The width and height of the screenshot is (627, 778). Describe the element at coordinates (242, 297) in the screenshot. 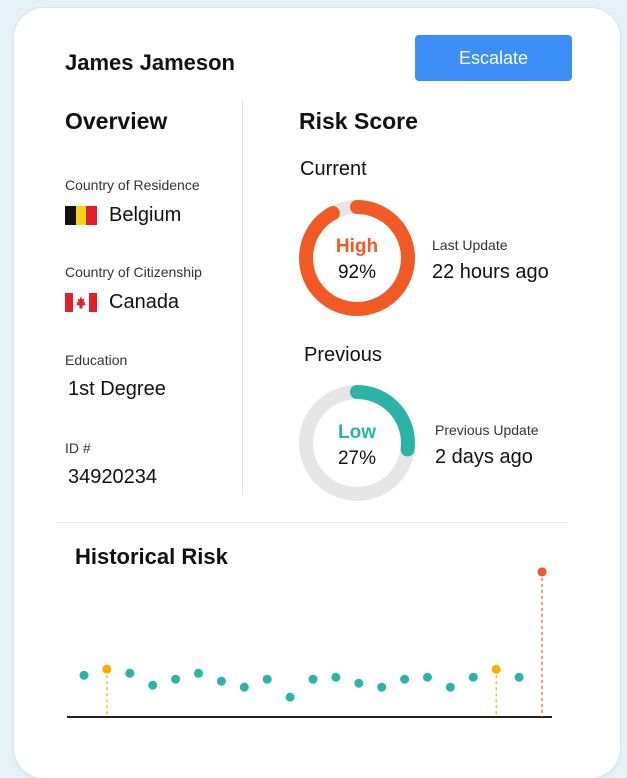

I see `column-divider` at that location.